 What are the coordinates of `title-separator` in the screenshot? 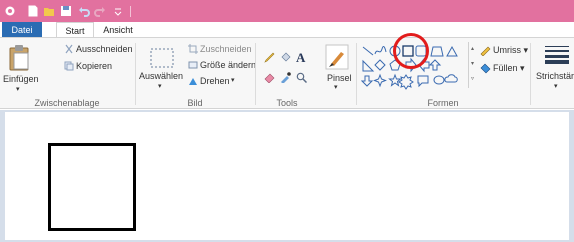 It's located at (130, 11).